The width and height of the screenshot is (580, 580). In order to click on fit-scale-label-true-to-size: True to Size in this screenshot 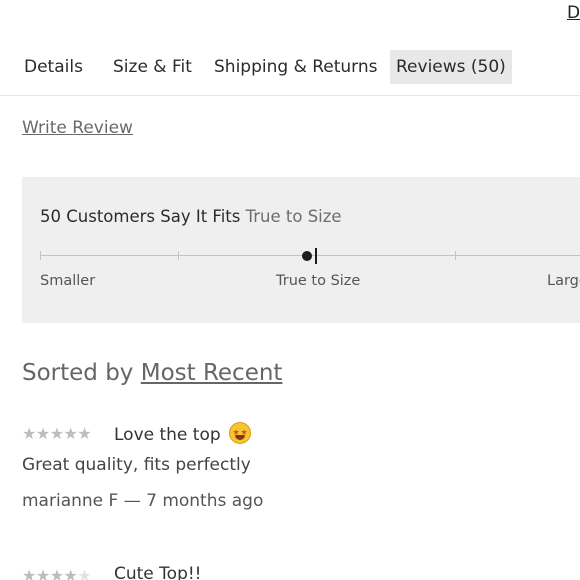, I will do `click(318, 281)`.